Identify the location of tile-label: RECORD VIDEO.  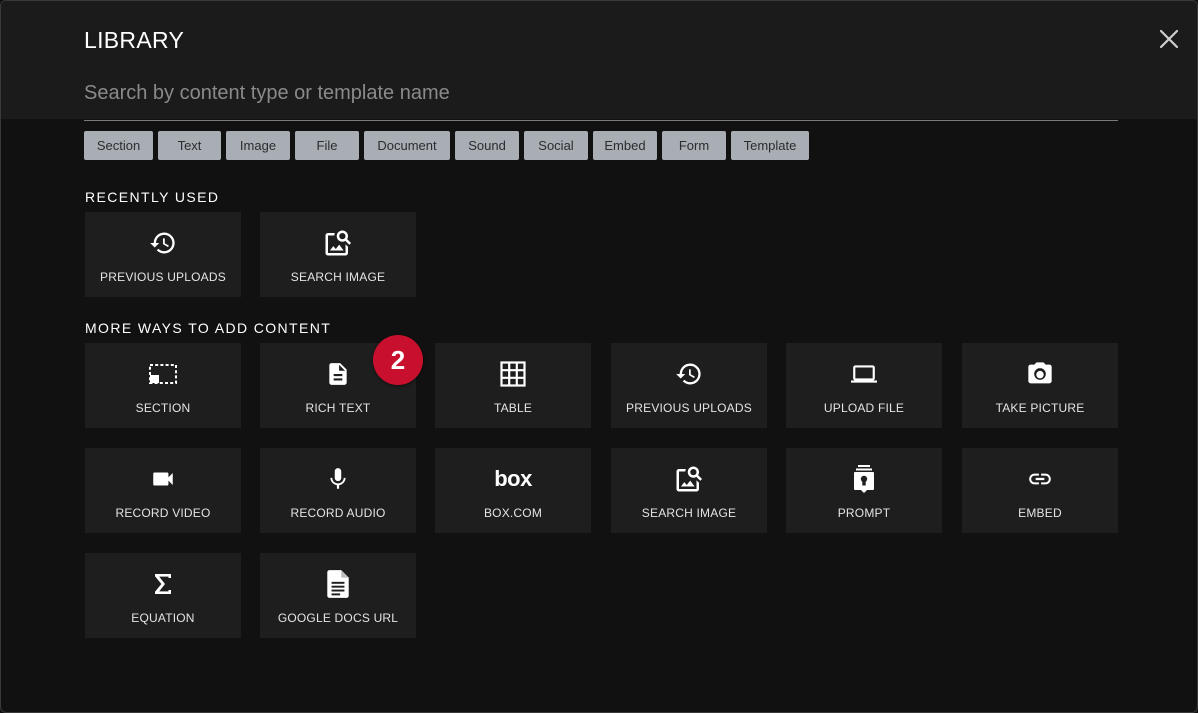
(163, 513).